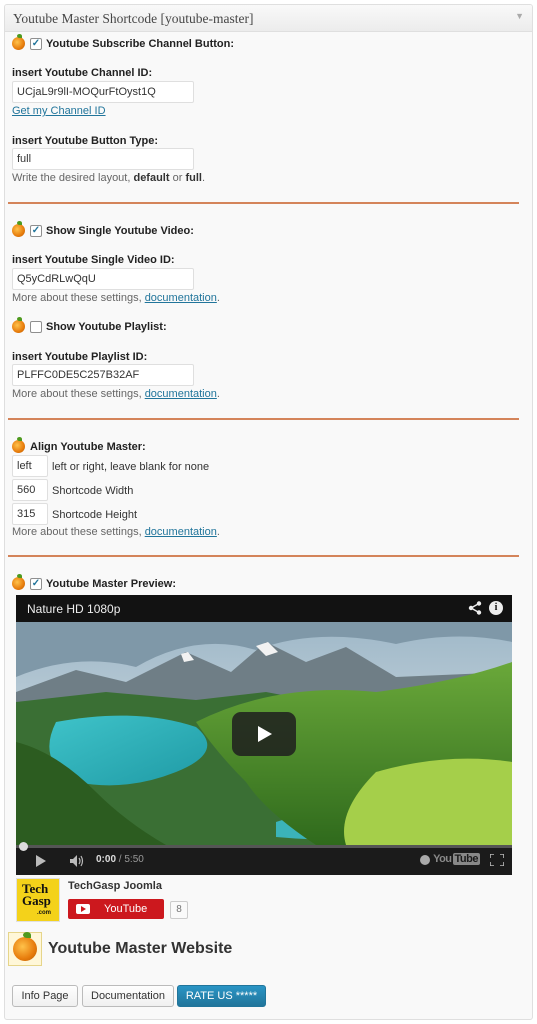  I want to click on avatar-line2: Gasp, so click(36, 900).